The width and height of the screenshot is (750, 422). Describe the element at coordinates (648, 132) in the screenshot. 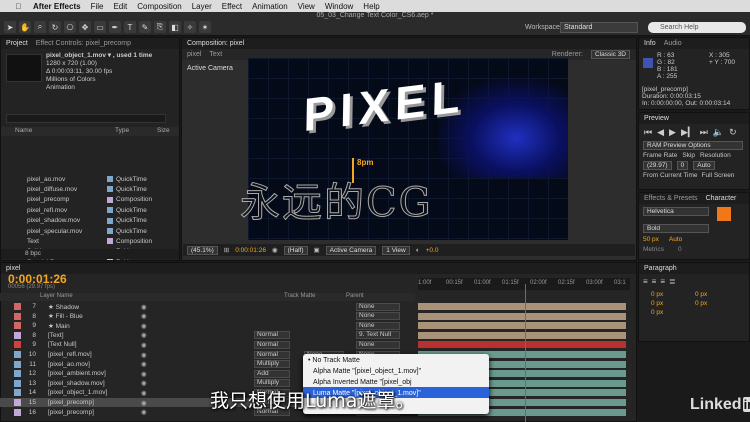

I see `first-frame-icon: ⏮` at that location.